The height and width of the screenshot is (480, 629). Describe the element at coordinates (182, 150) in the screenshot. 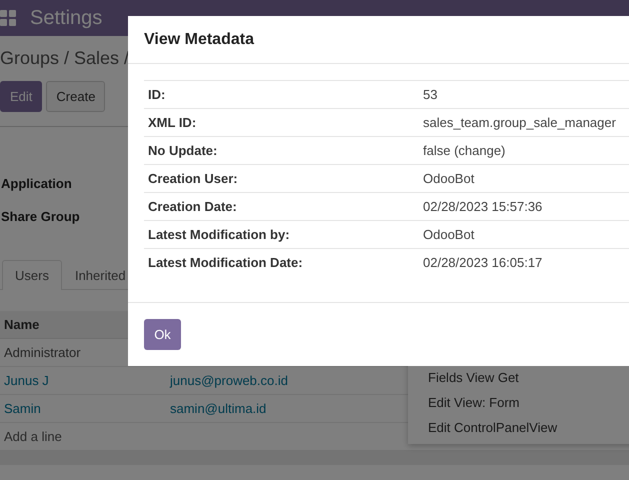

I see `metadata-label: No Update:` at that location.